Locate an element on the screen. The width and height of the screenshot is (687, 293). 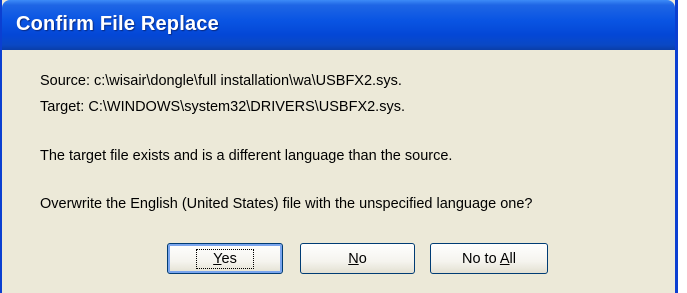
no-button-label: No is located at coordinates (357, 258).